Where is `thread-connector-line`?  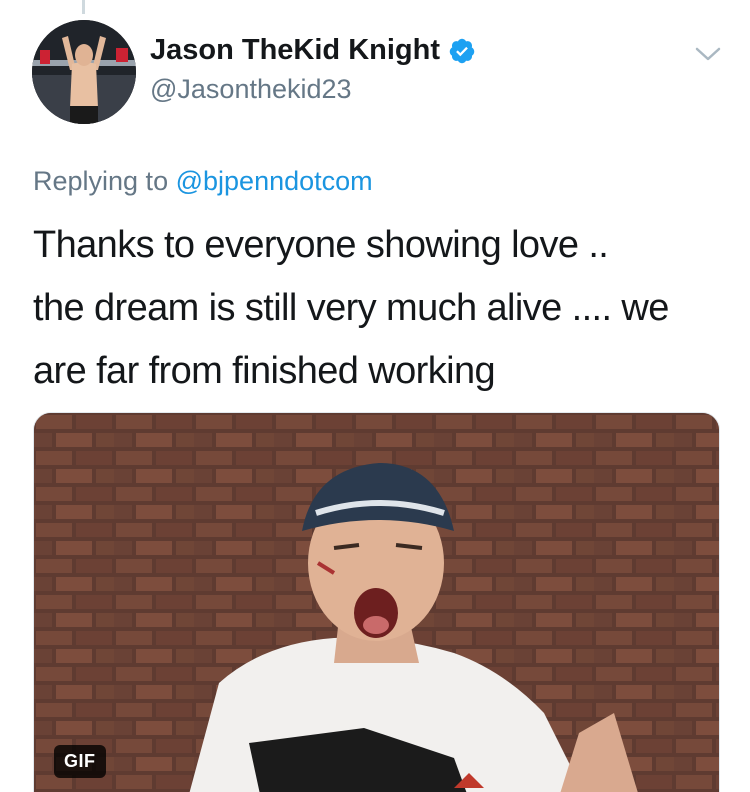
thread-connector-line is located at coordinates (83, 7).